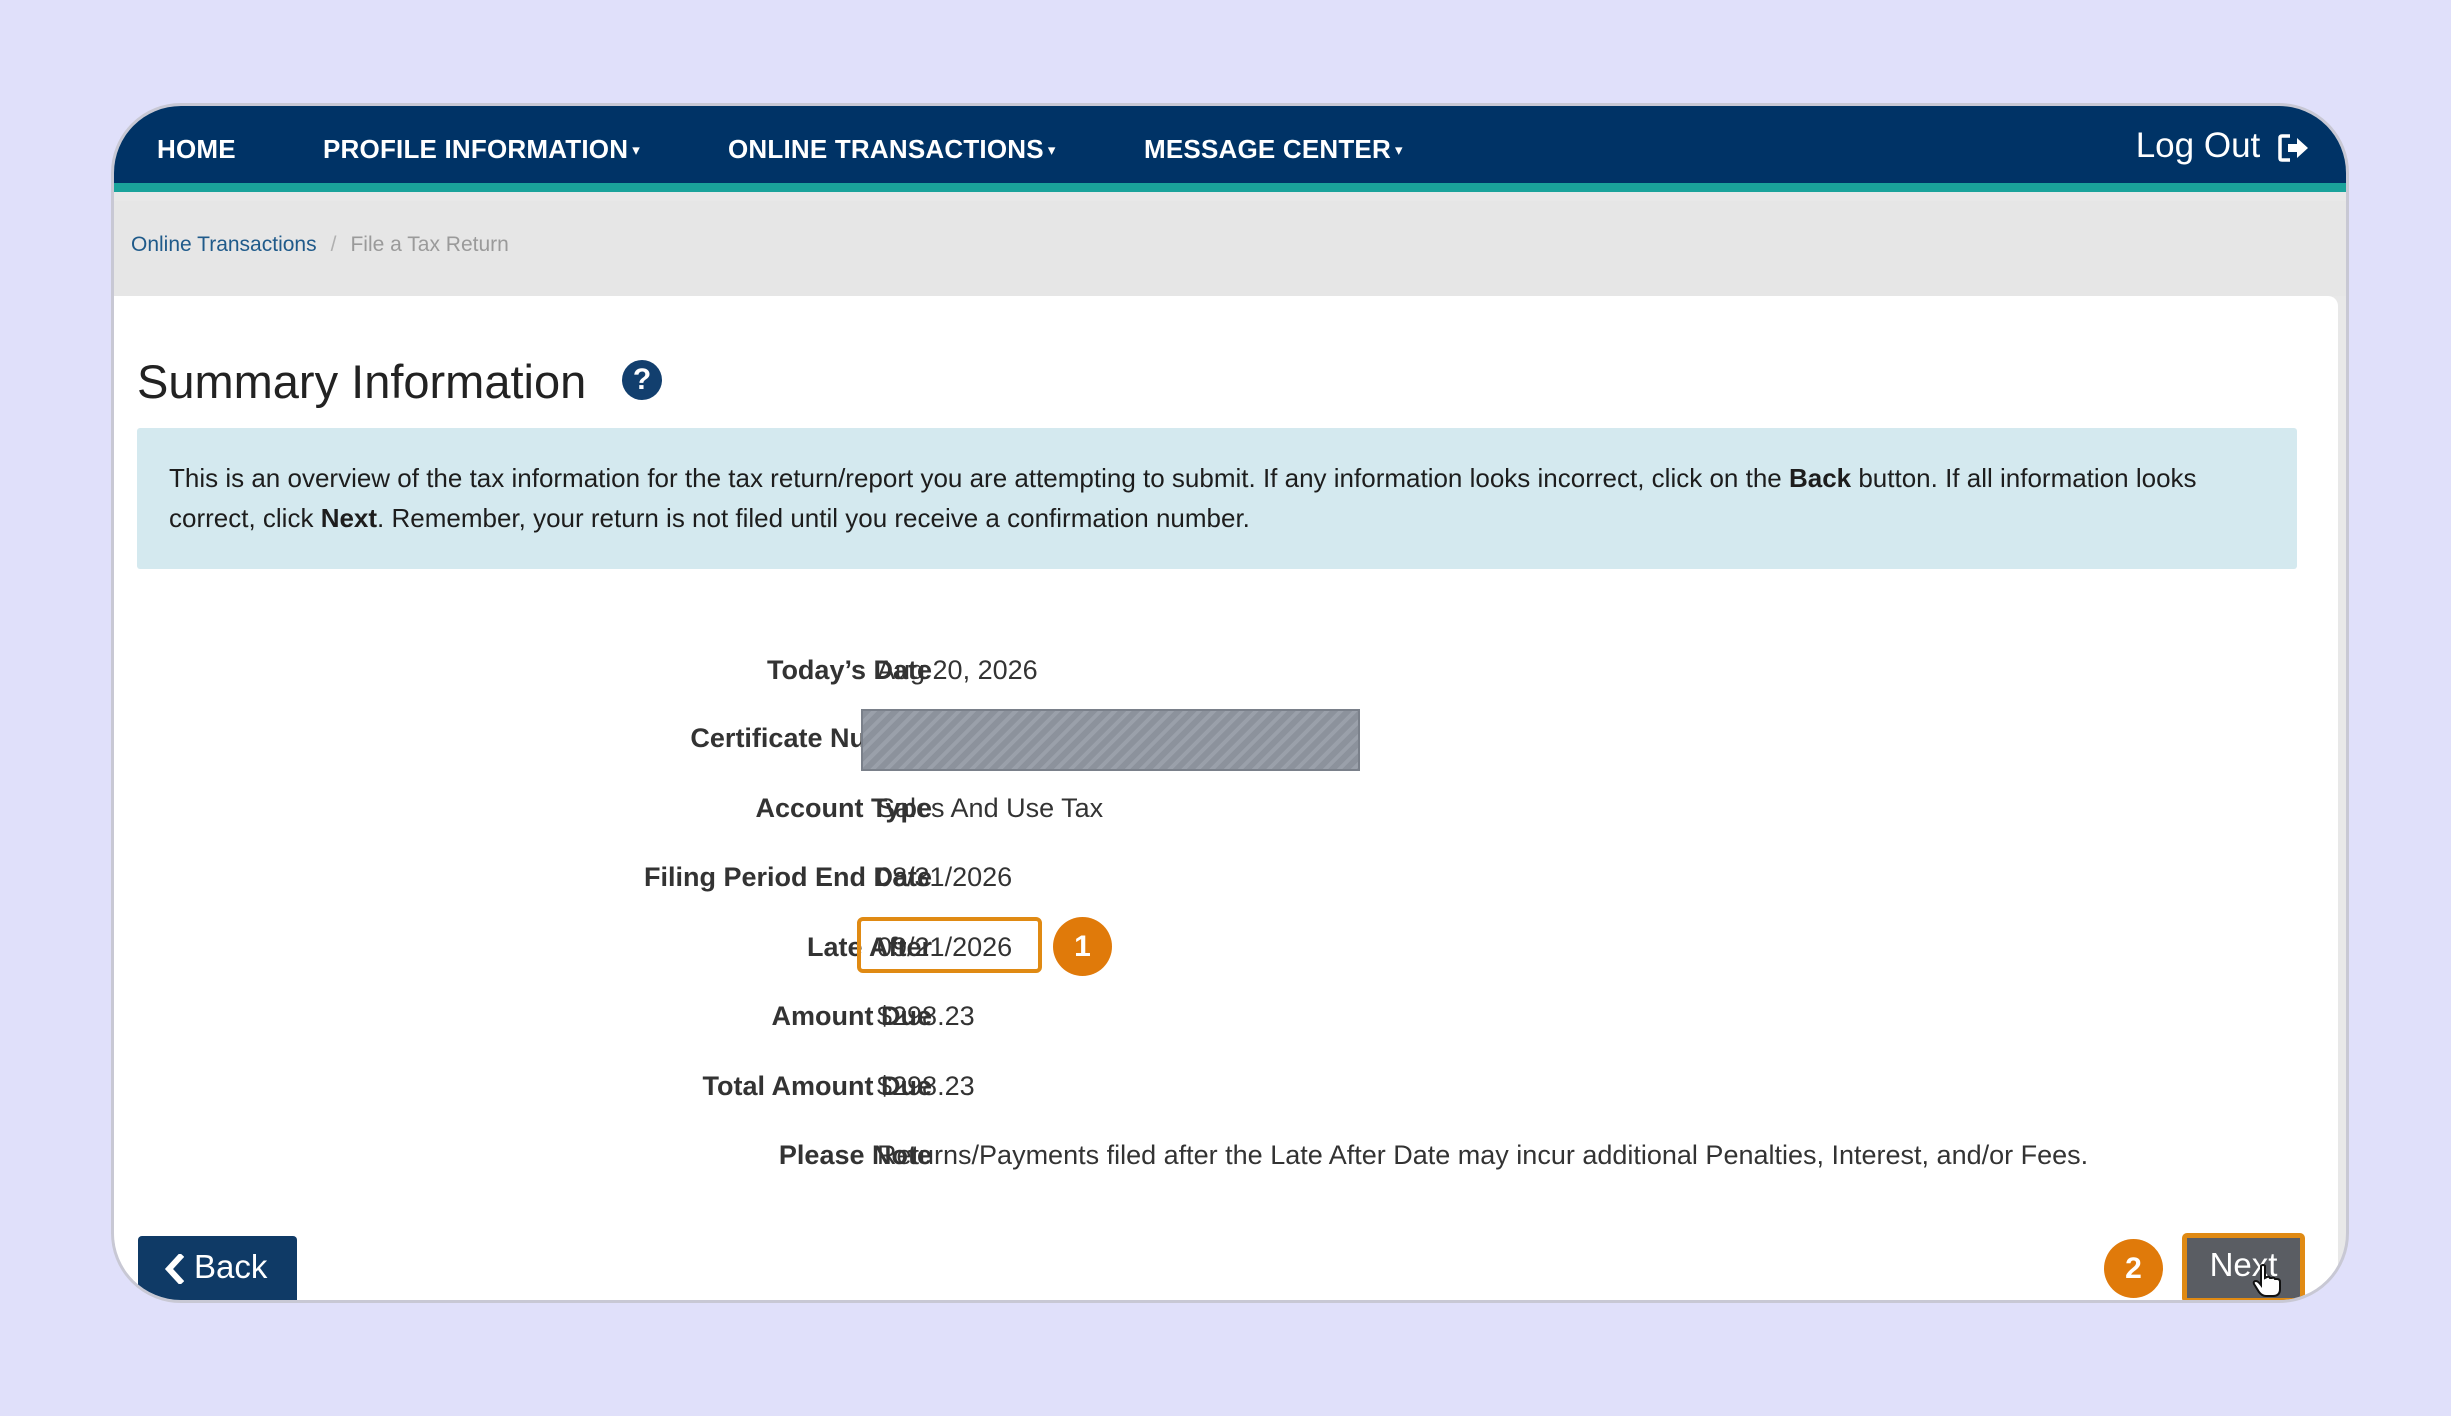  I want to click on breadcrumb-current: File a Tax Return, so click(429, 244).